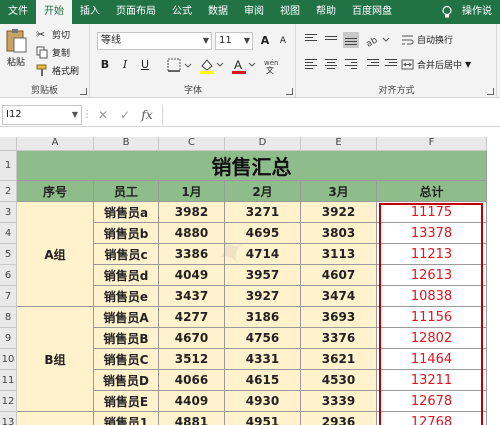 The width and height of the screenshot is (500, 425). I want to click on grow-font-button: A, so click(265, 41).